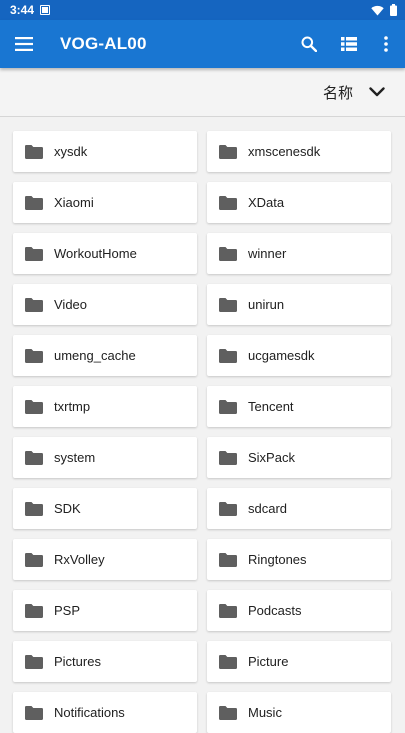 The image size is (405, 733). I want to click on folder-tile: ucgamesdk, so click(299, 355).